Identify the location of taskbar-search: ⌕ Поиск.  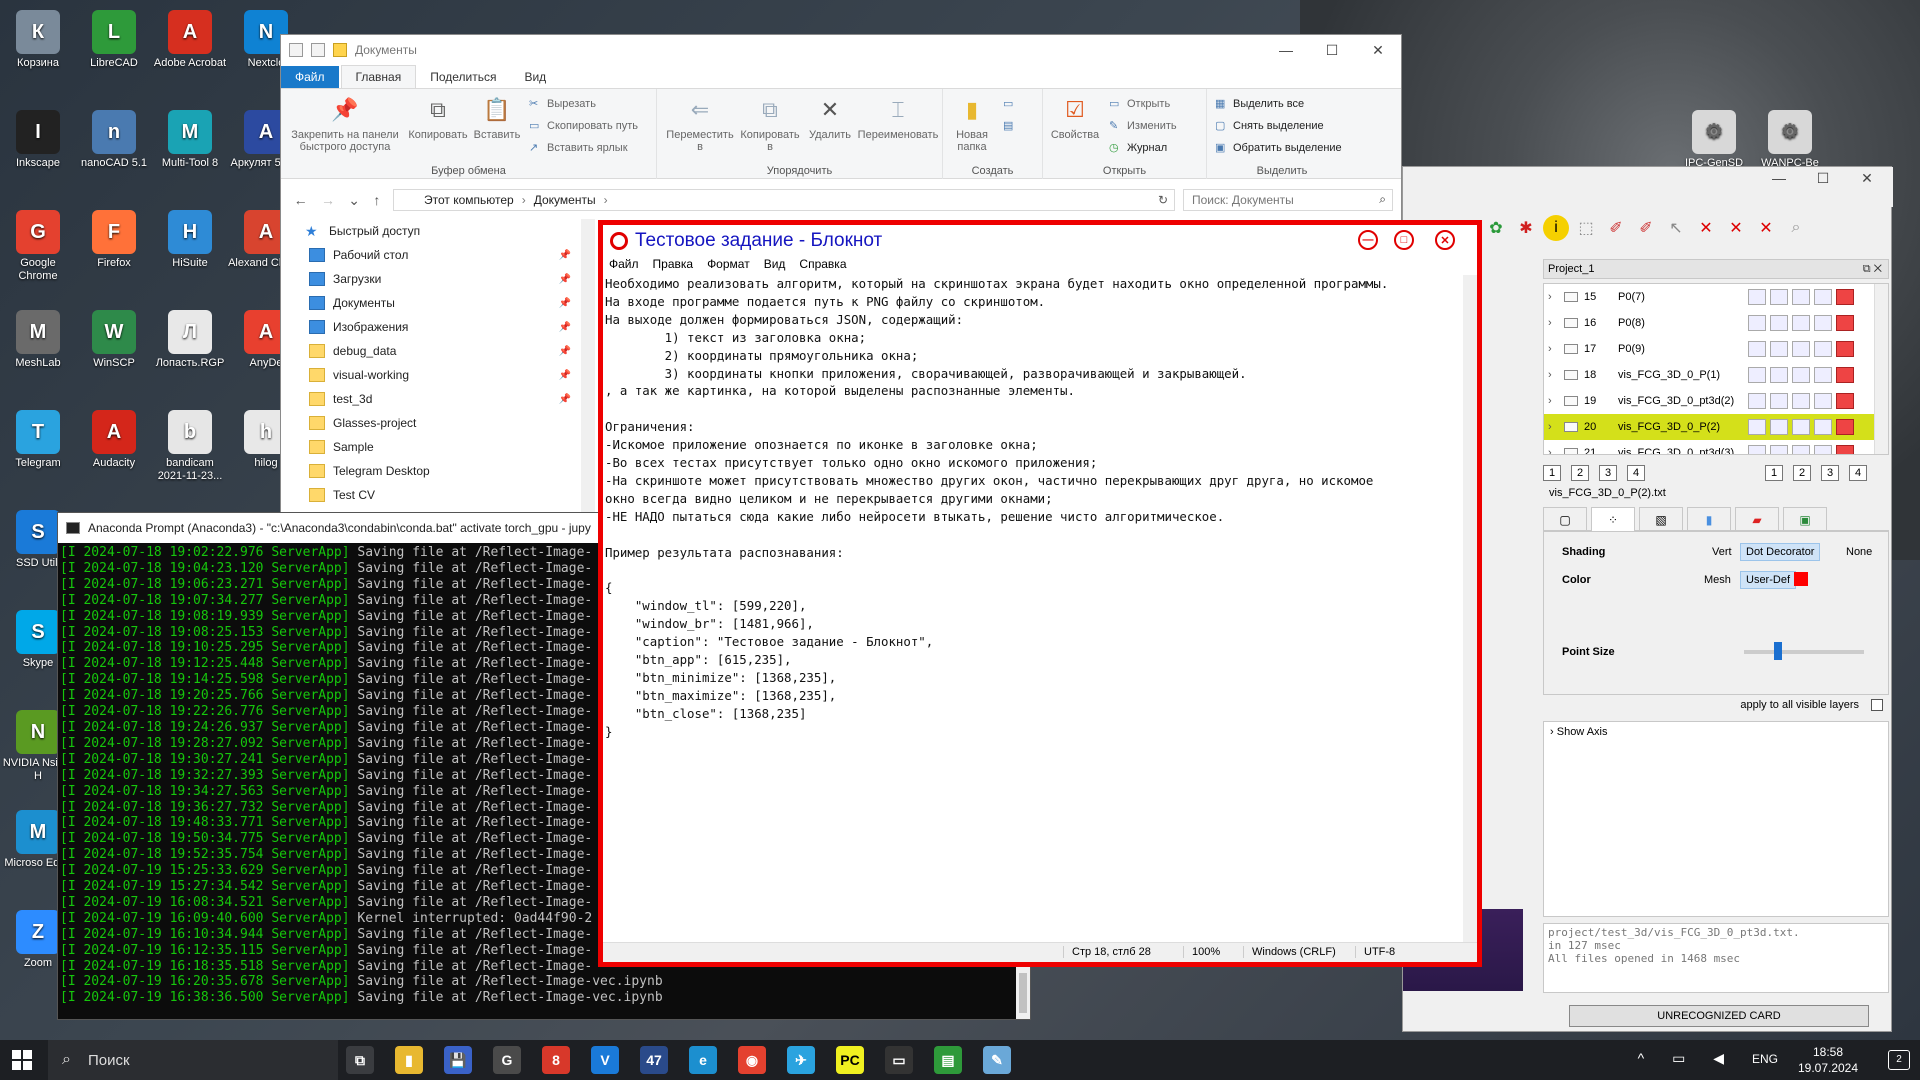
(193, 1060).